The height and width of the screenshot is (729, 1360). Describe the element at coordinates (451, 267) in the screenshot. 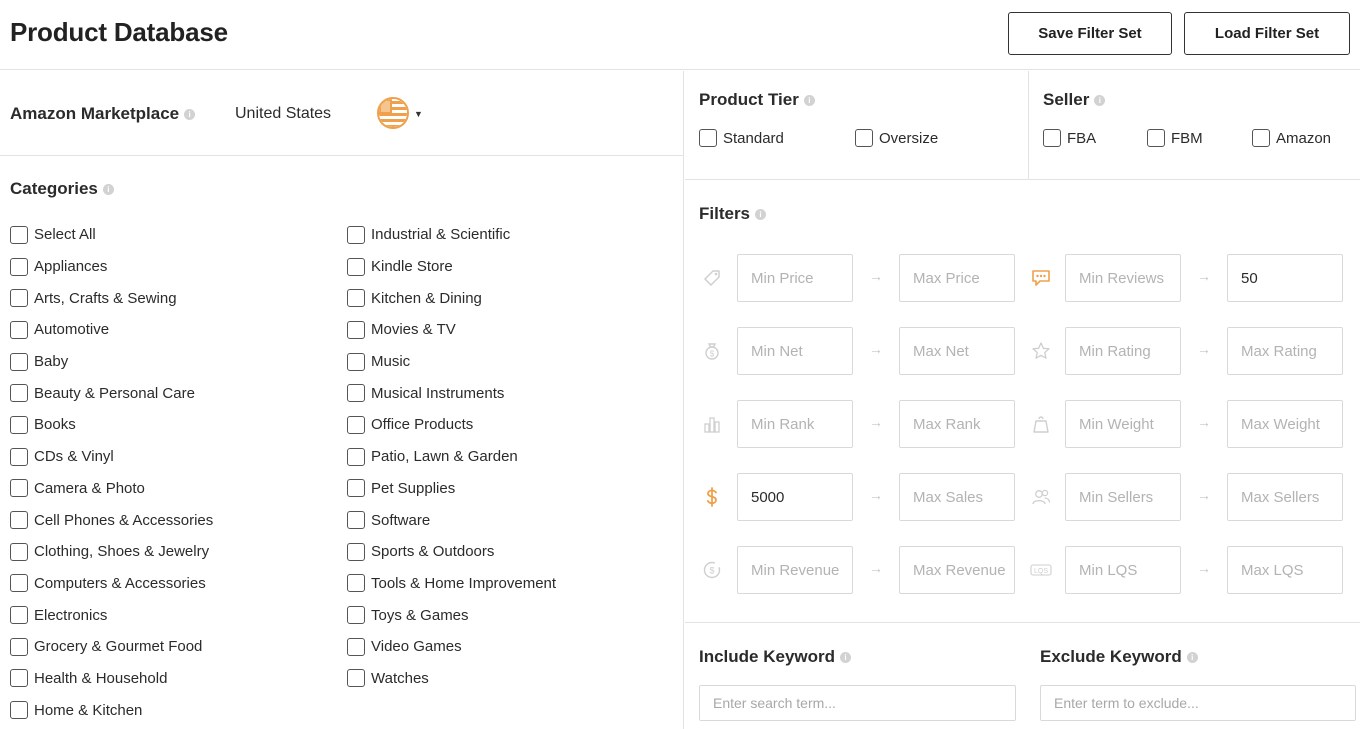

I see `category-kindle-store: Kindle Store` at that location.